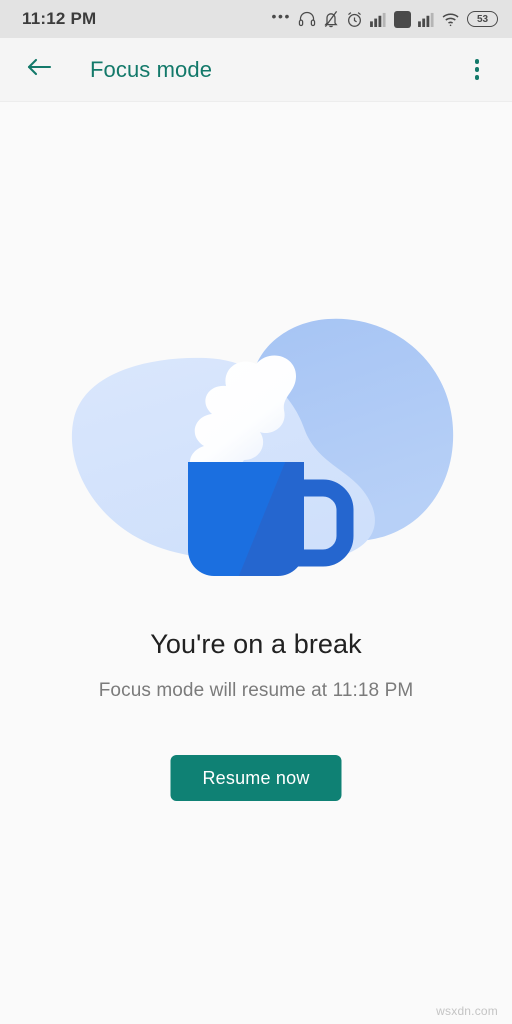  What do you see at coordinates (256, 690) in the screenshot?
I see `subtitle-text: Focus mode will resume at 11:18 PM` at bounding box center [256, 690].